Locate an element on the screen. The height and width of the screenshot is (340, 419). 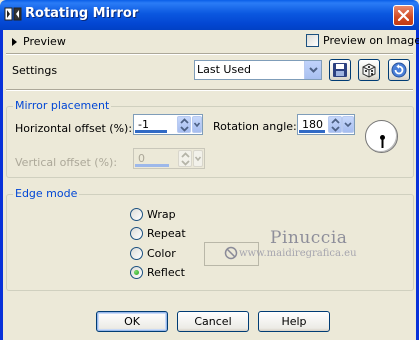
randomize-button is located at coordinates (369, 70).